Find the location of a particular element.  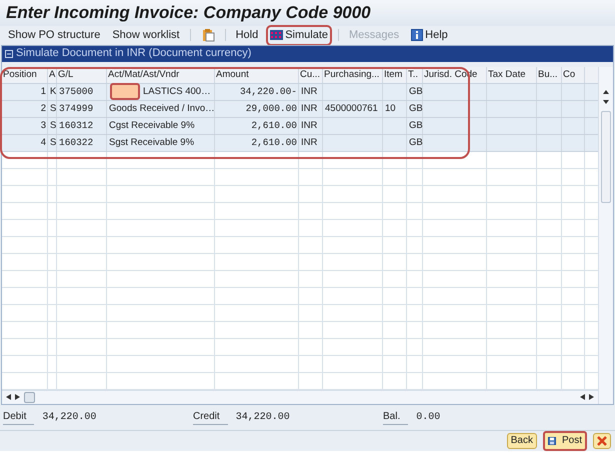

column-header: T.. is located at coordinates (415, 74).